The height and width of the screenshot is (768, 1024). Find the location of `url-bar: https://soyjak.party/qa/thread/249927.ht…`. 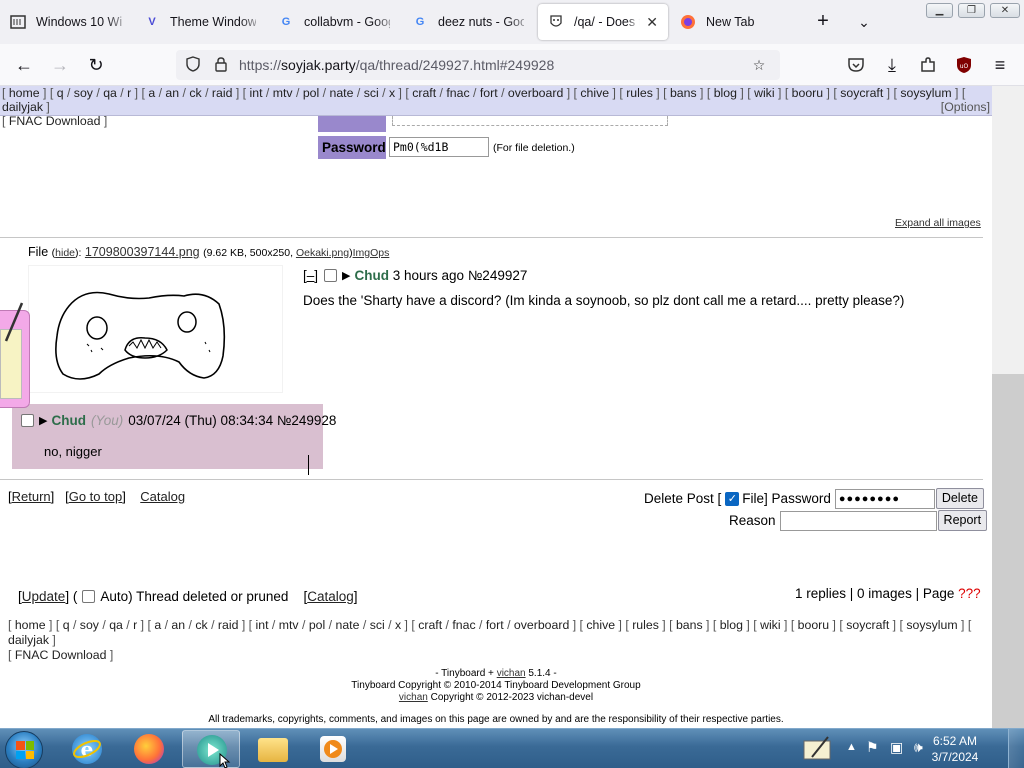

url-bar: https://soyjak.party/qa/thread/249927.ht… is located at coordinates (478, 65).